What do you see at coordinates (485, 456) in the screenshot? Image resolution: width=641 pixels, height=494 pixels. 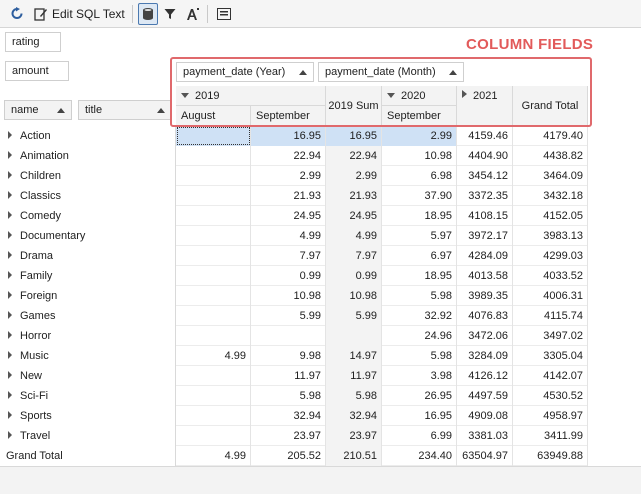 I see `grand-total-cell: 63504.97` at bounding box center [485, 456].